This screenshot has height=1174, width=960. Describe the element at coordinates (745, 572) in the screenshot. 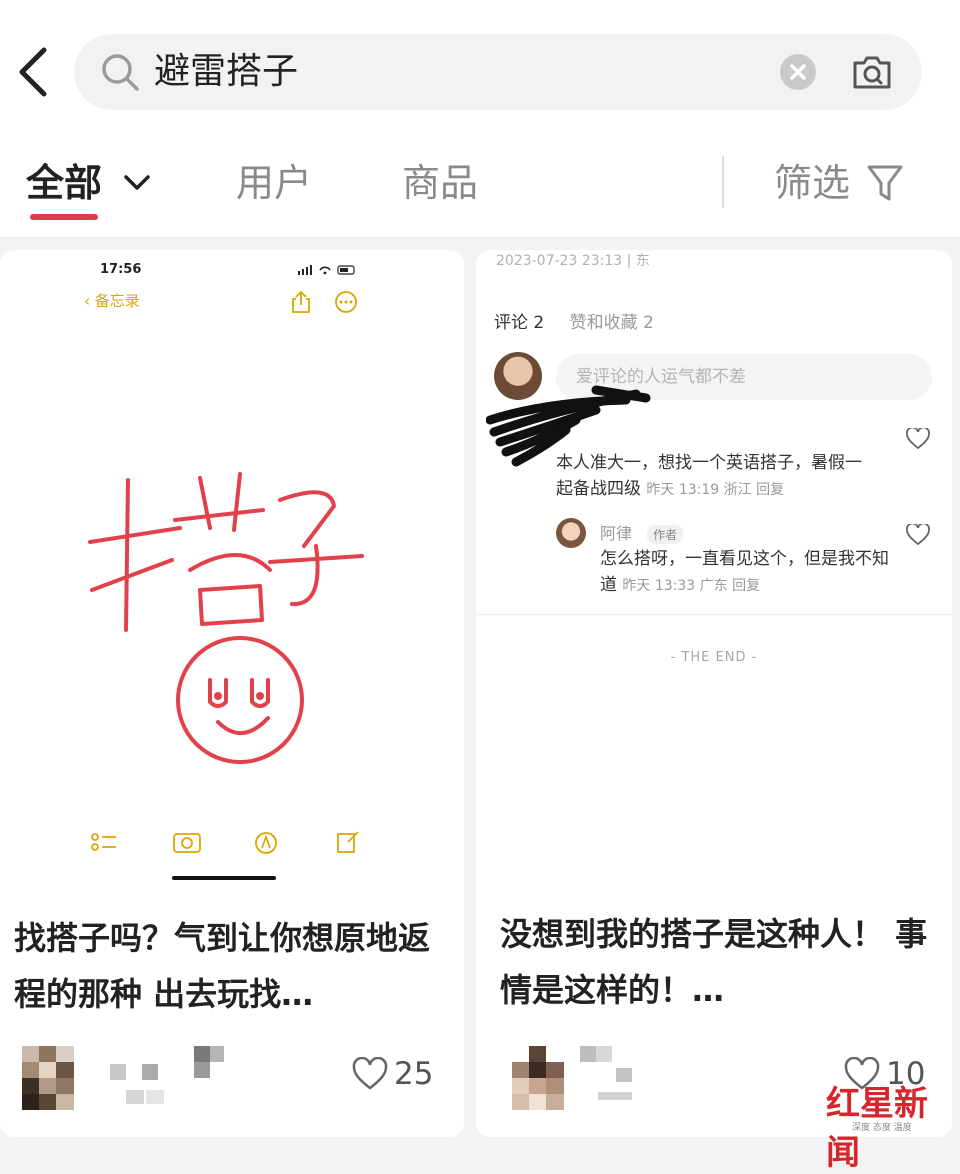

I see `reply-comment: 怎么搭呀，一直看见这个，但是我不知道 昨天 13:33 广东 回复` at that location.